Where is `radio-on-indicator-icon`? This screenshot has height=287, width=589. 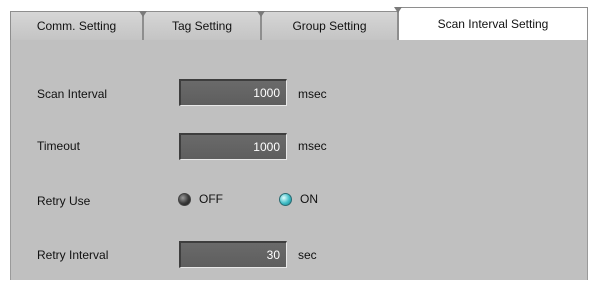 radio-on-indicator-icon is located at coordinates (285, 199).